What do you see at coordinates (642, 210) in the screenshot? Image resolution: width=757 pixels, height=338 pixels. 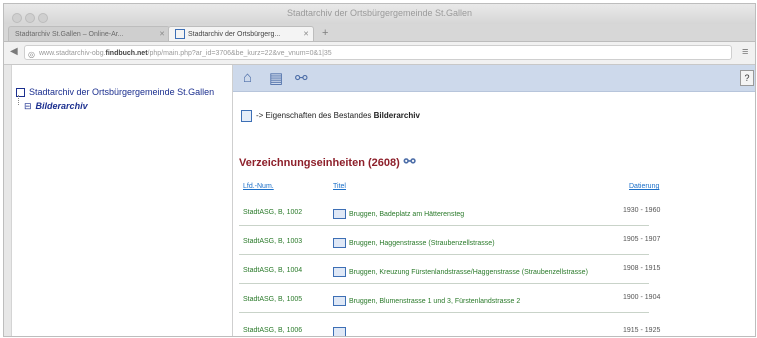 I see `row-date: 1930 - 1960` at bounding box center [642, 210].